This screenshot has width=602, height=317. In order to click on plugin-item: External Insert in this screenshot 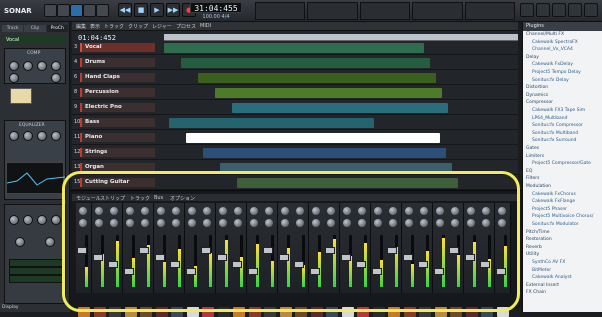, I will do `click(542, 285)`.